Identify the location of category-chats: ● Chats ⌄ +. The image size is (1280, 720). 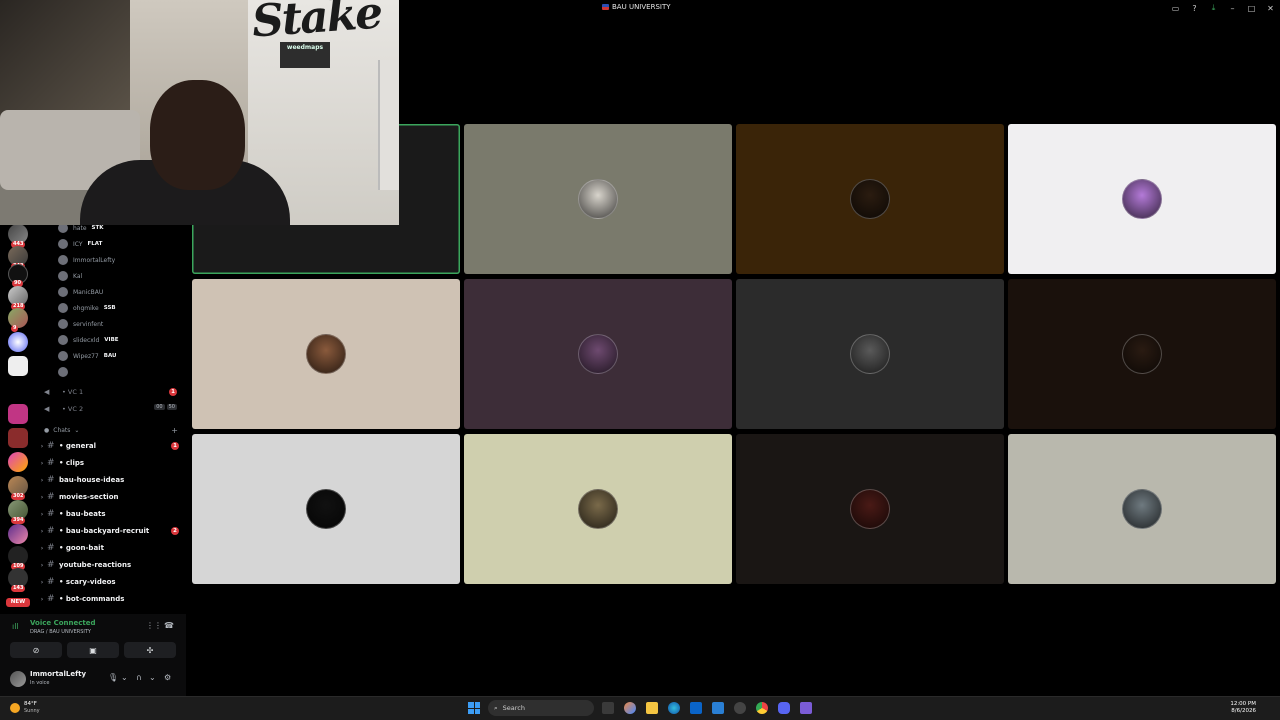
(114, 430).